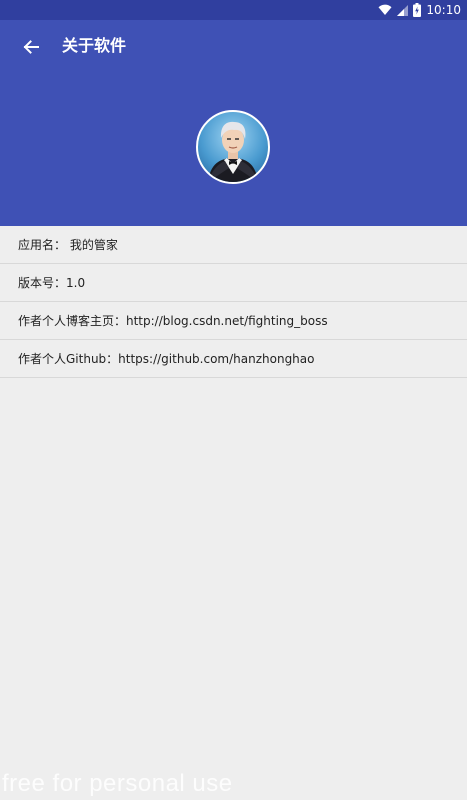 The image size is (467, 800). What do you see at coordinates (233, 10) in the screenshot?
I see `status-bar: 10:10` at bounding box center [233, 10].